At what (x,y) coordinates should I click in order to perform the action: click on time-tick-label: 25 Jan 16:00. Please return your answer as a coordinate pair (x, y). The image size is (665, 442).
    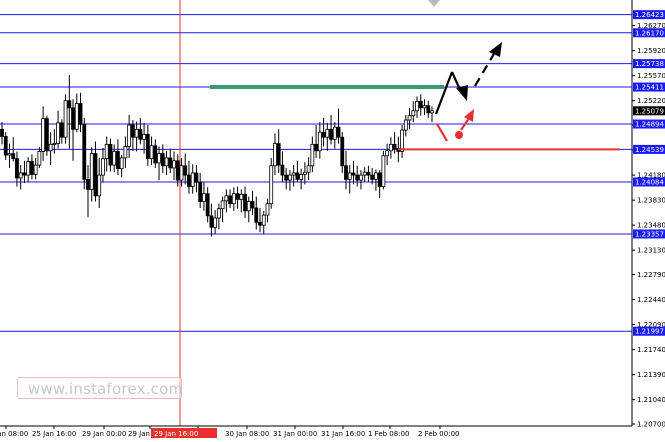
    Looking at the image, I should click on (54, 434).